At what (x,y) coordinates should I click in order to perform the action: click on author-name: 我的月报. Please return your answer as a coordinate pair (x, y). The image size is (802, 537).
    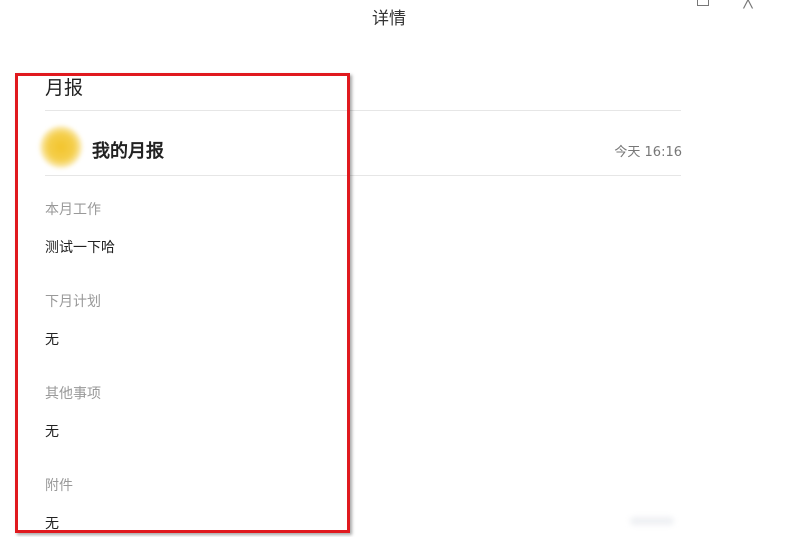
    Looking at the image, I should click on (128, 151).